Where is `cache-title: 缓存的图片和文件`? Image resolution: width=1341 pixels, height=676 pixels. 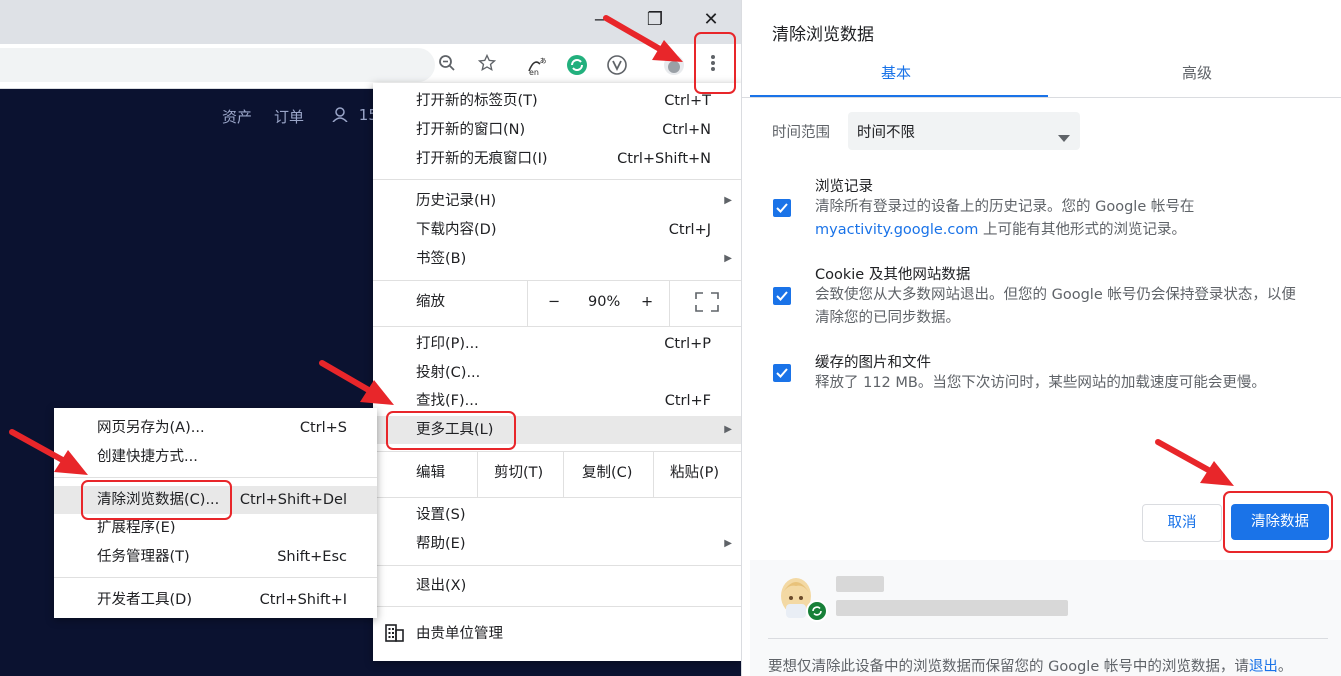
cache-title: 缓存的图片和文件 is located at coordinates (873, 363).